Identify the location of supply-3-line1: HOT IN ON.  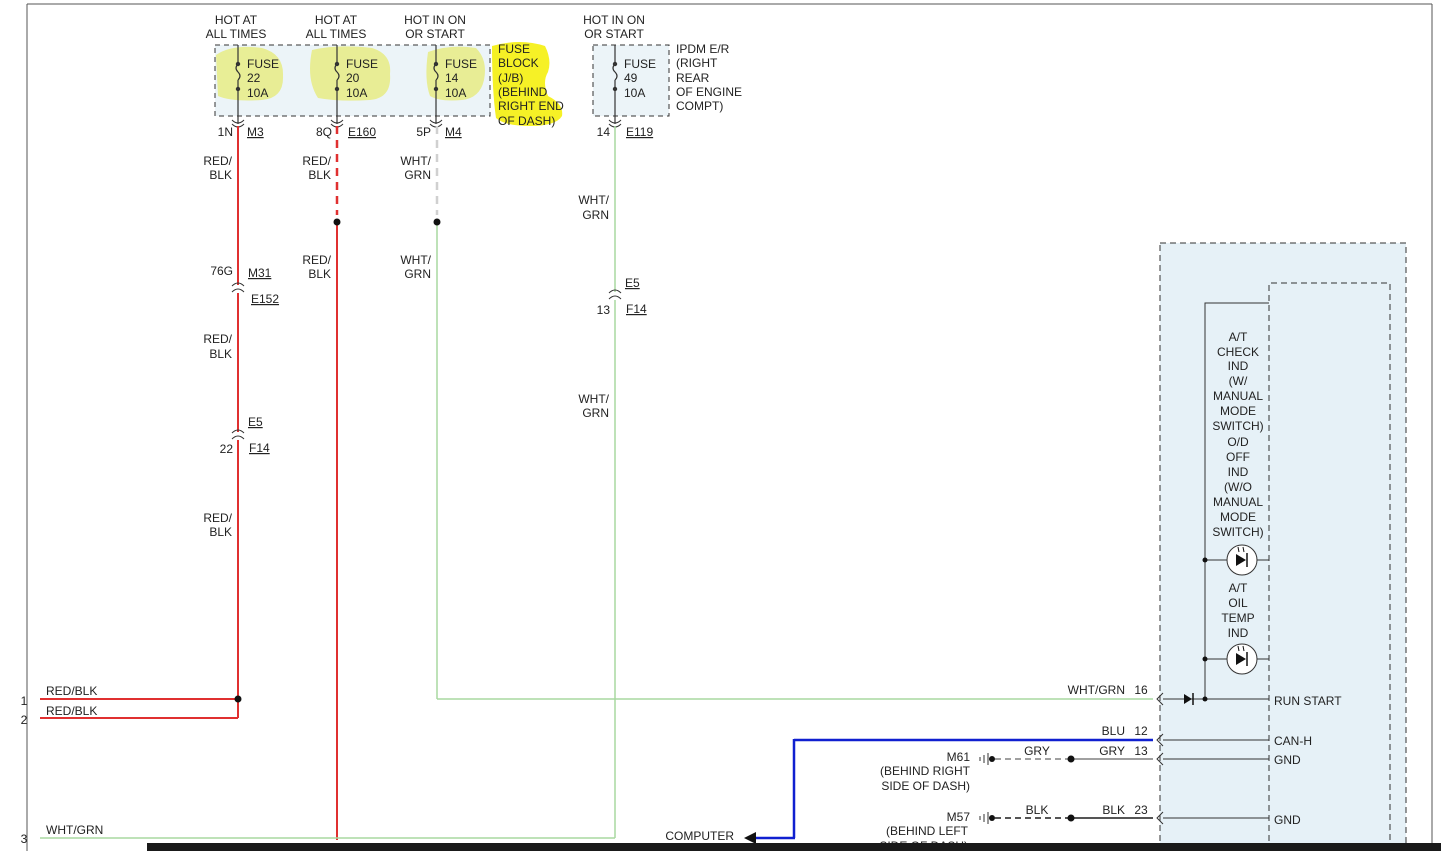
(435, 20).